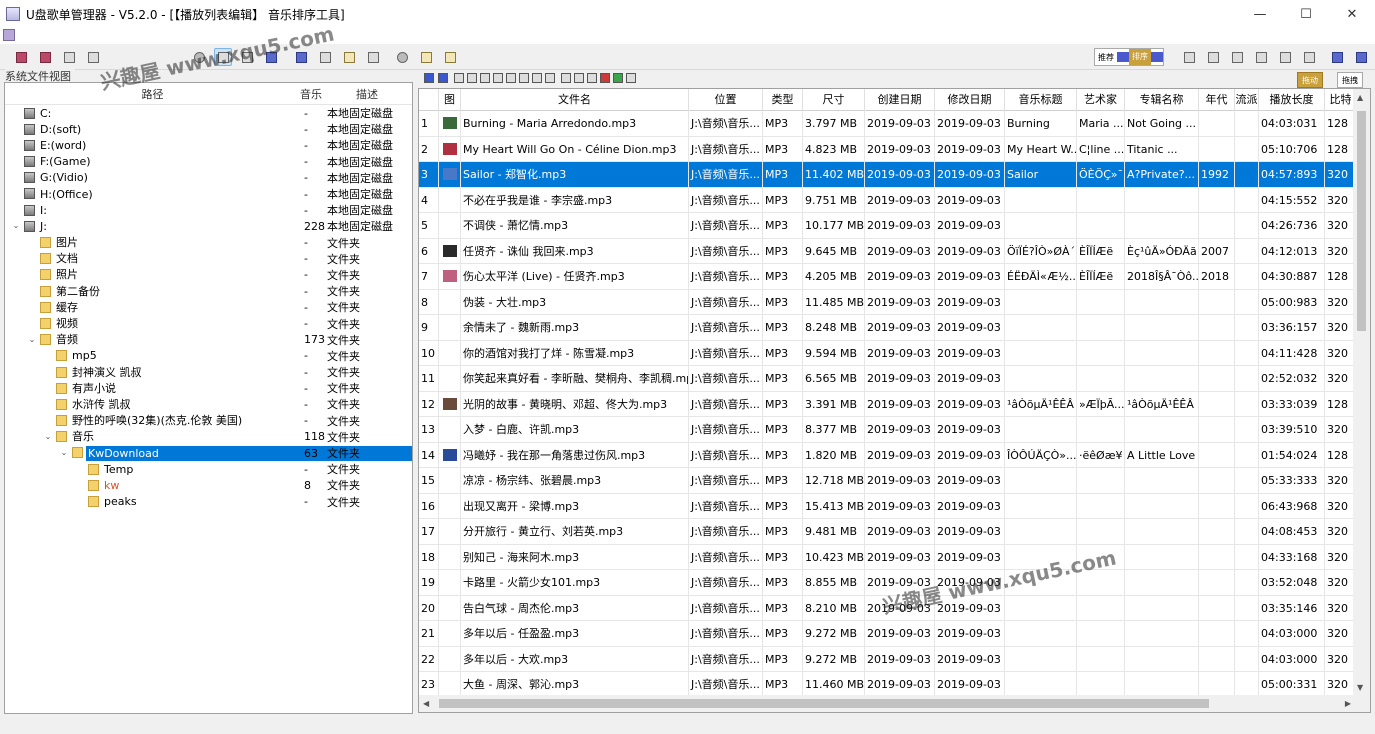  Describe the element at coordinates (1247, 100) in the screenshot. I see `column-header: 流派` at that location.